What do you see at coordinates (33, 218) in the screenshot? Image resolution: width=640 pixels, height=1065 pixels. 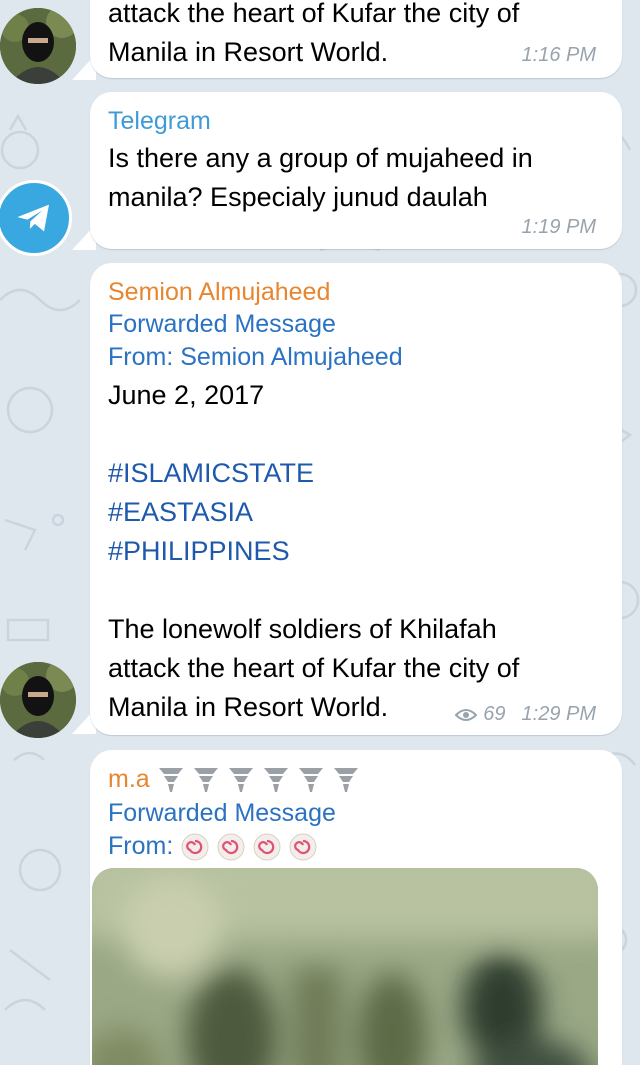 I see `telegram-plane-icon` at bounding box center [33, 218].